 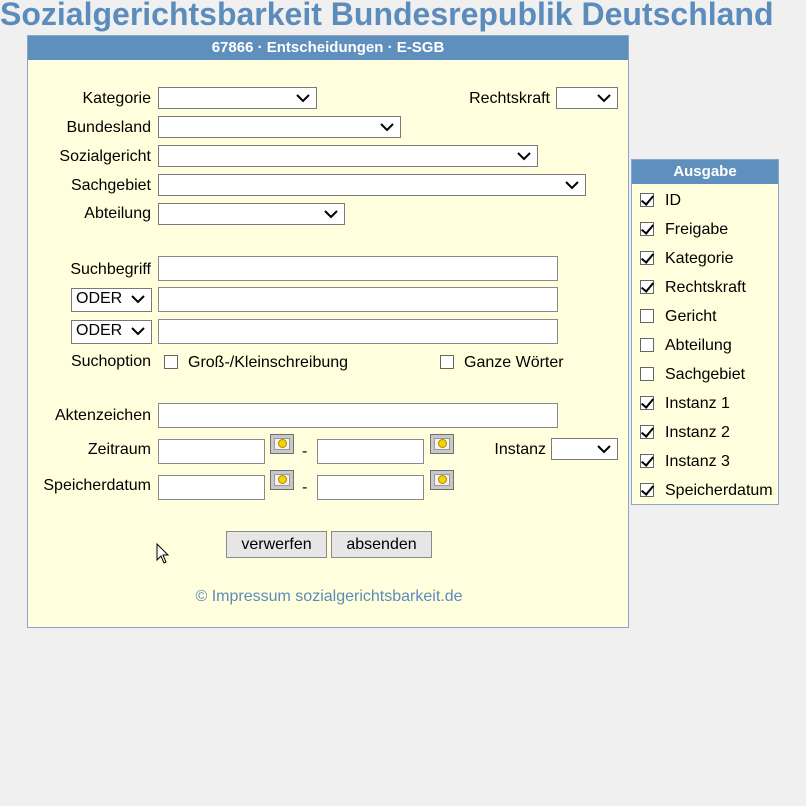 I want to click on output-option-label: Speicherdatum, so click(x=719, y=490).